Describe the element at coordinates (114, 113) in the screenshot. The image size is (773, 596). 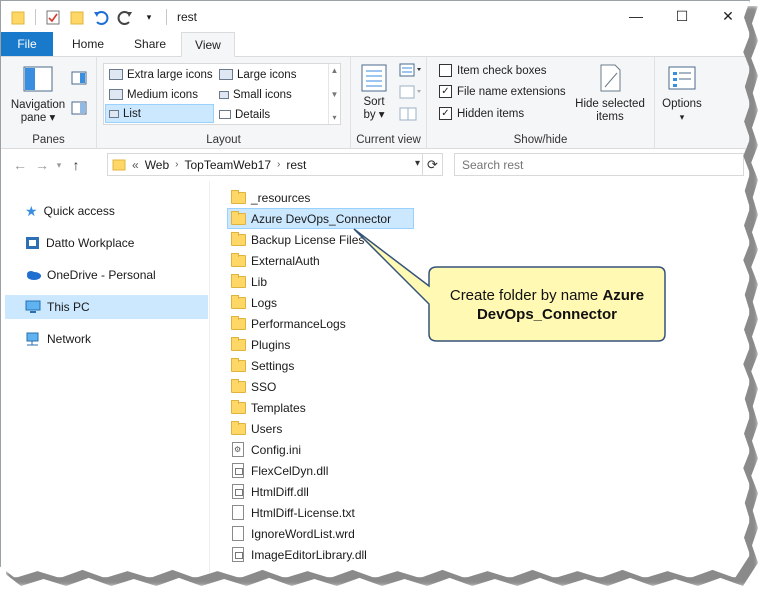
I see `list-icon` at that location.